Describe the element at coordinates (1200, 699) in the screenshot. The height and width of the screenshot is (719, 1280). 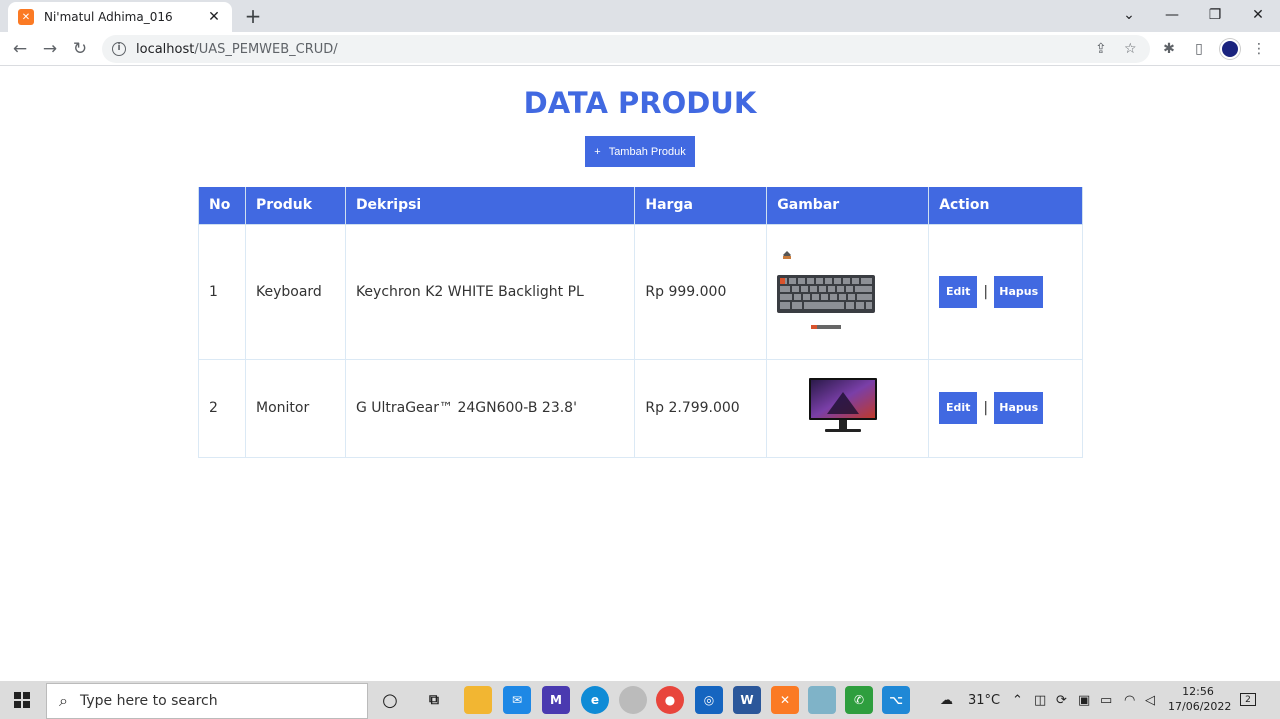
I see `taskbar-clock: 12:56 17/06/2022` at that location.